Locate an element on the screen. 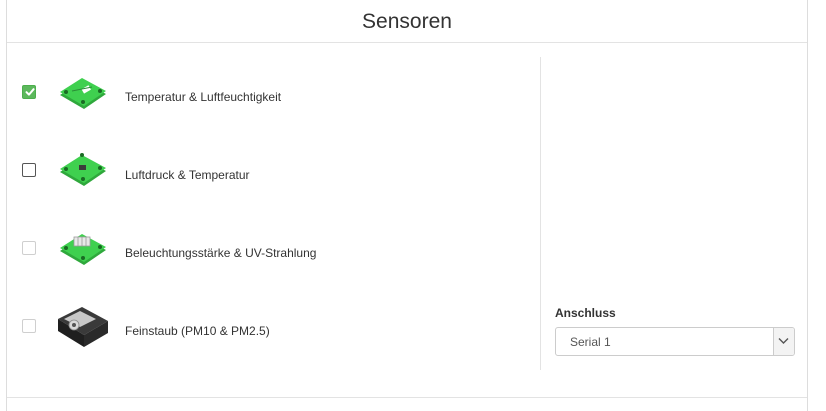 The image size is (826, 411). select-arrow-button is located at coordinates (783, 341).